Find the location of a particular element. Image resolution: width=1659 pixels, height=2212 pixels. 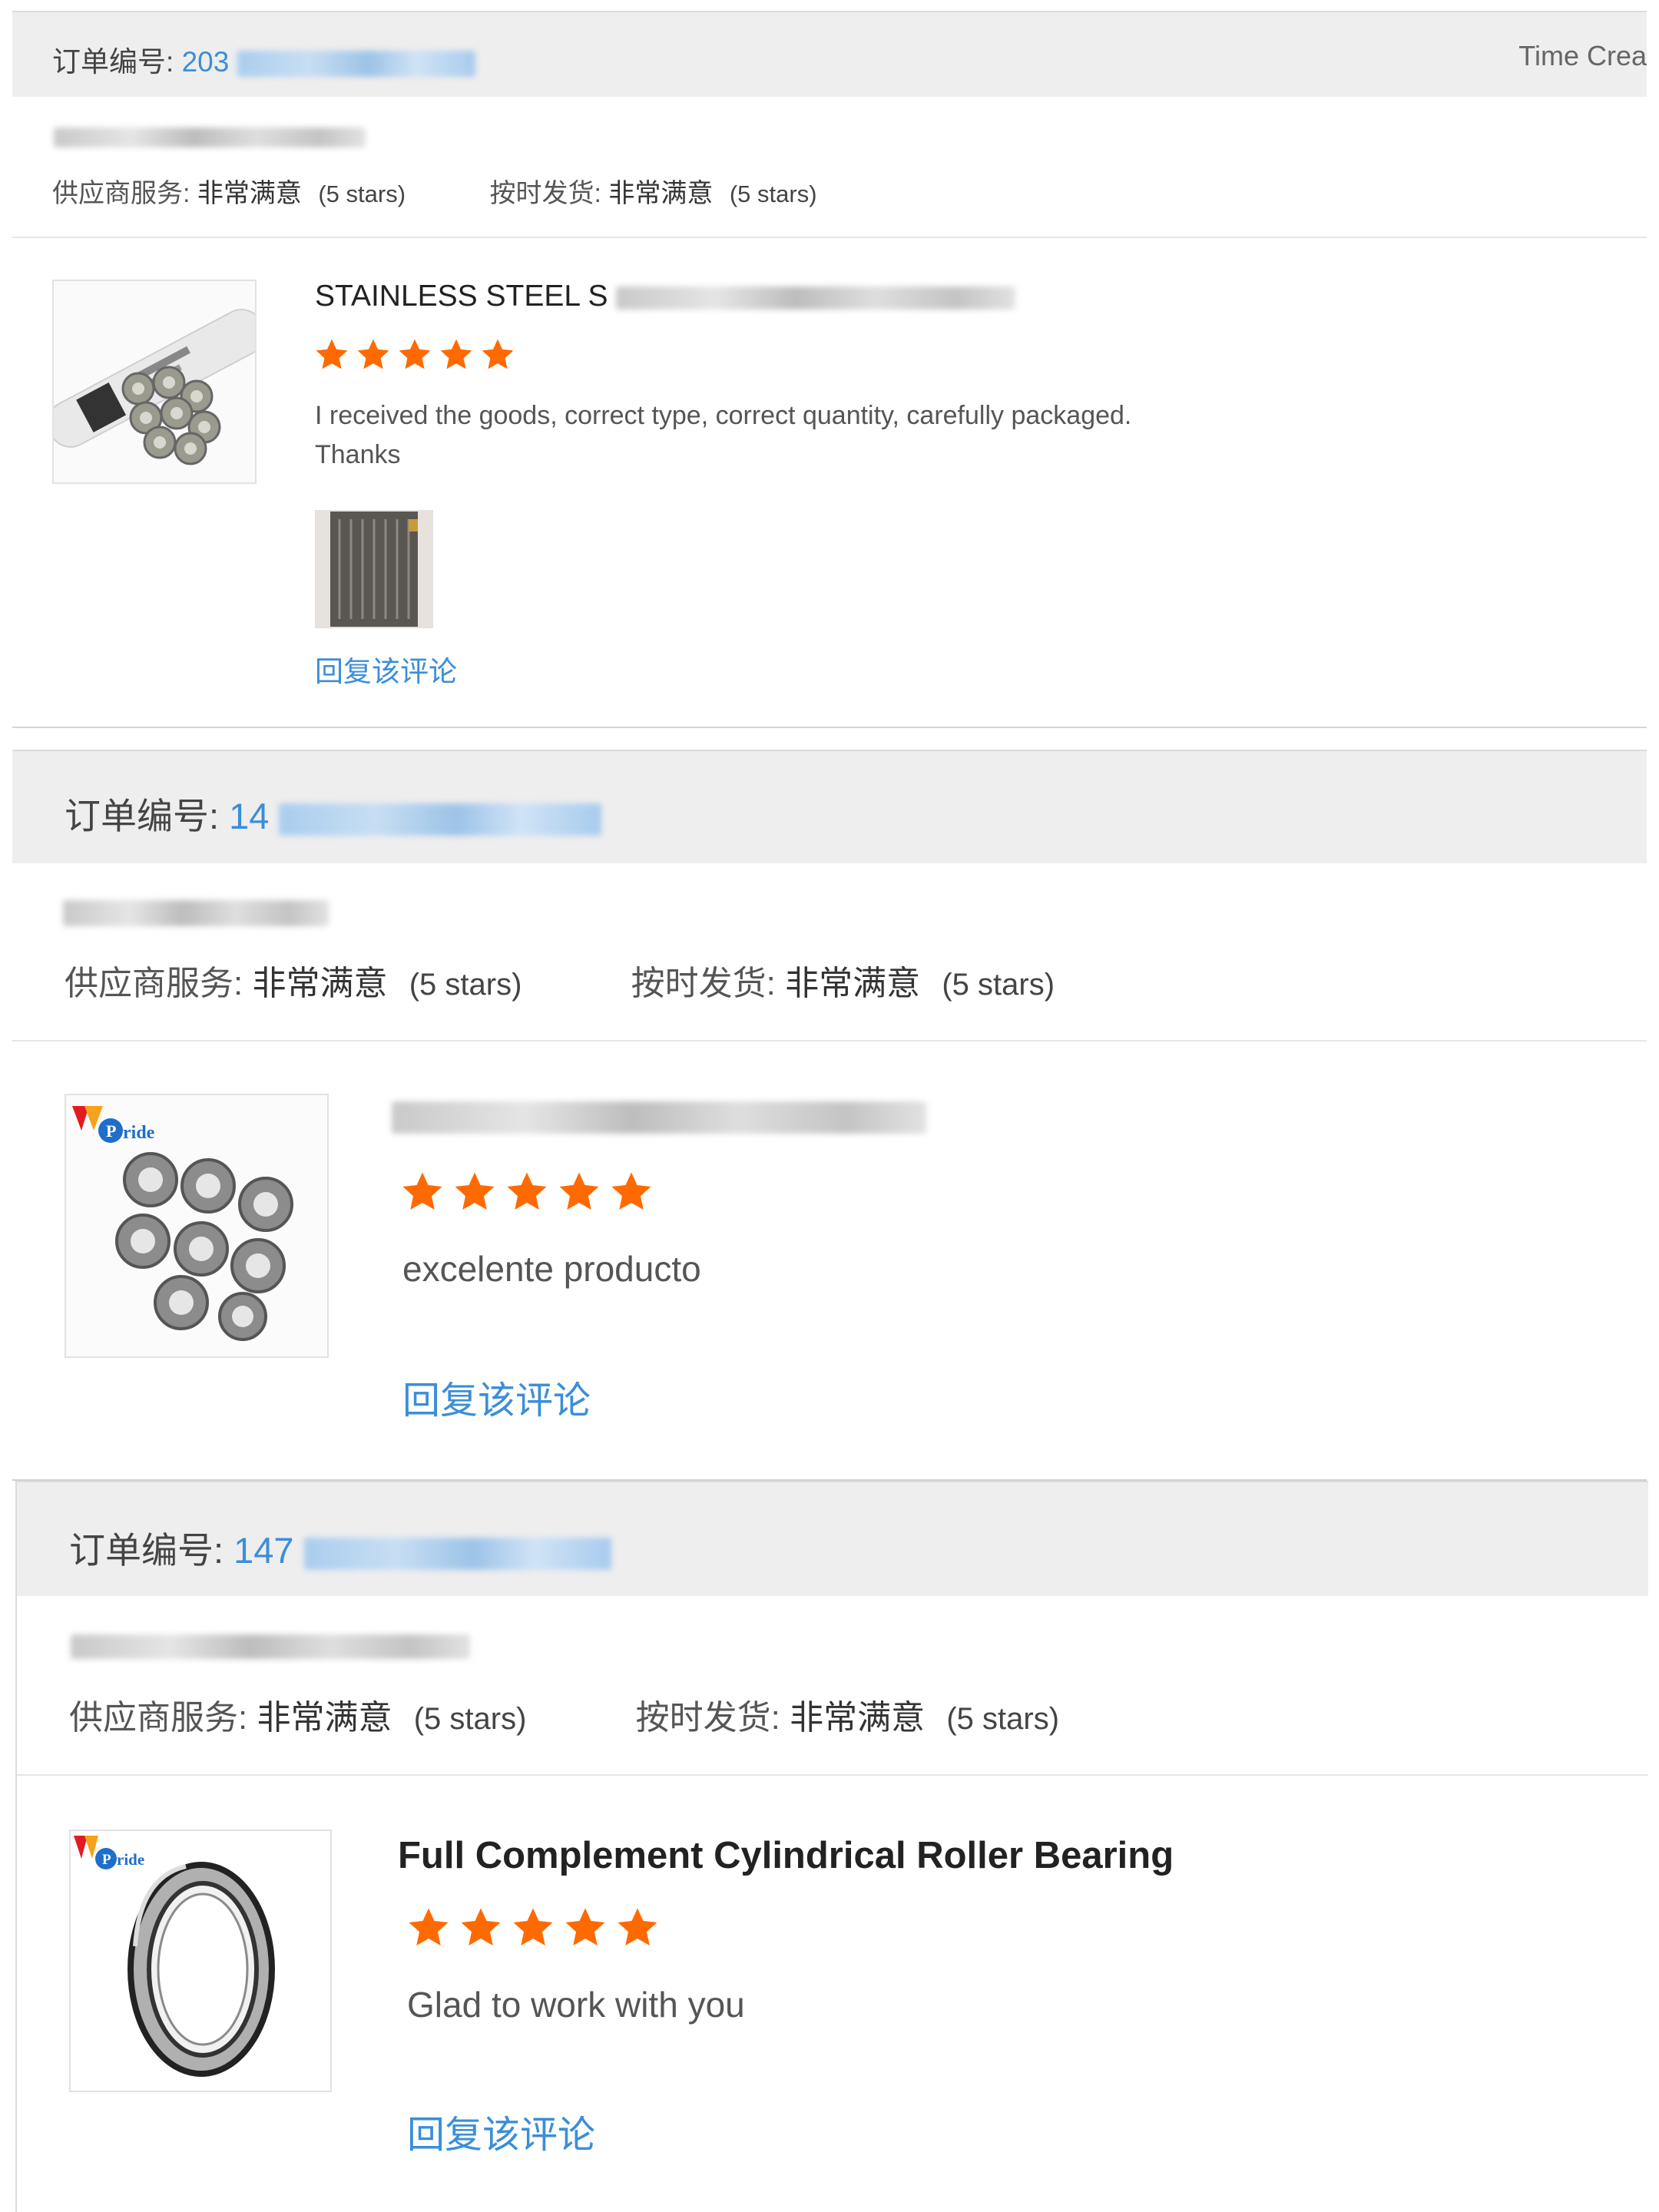

order-number-link: 203 is located at coordinates (206, 62).